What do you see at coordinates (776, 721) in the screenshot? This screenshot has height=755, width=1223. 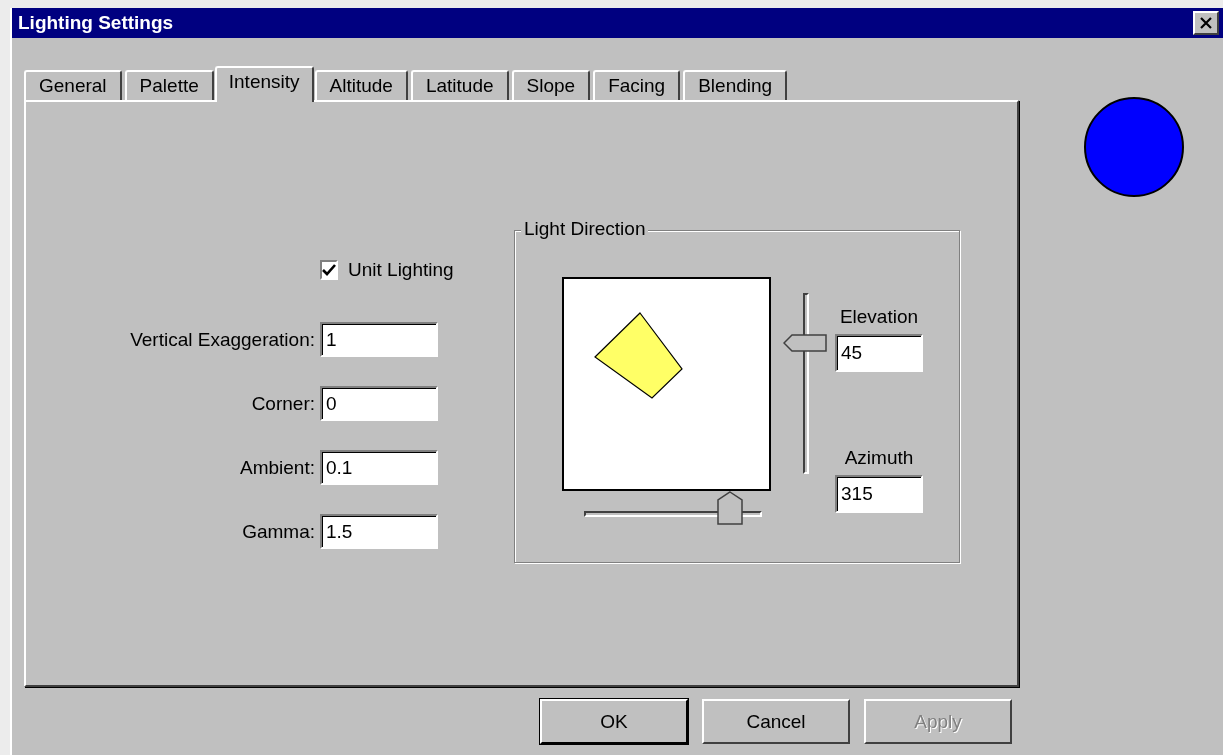 I see `dialog-button: Cancel` at bounding box center [776, 721].